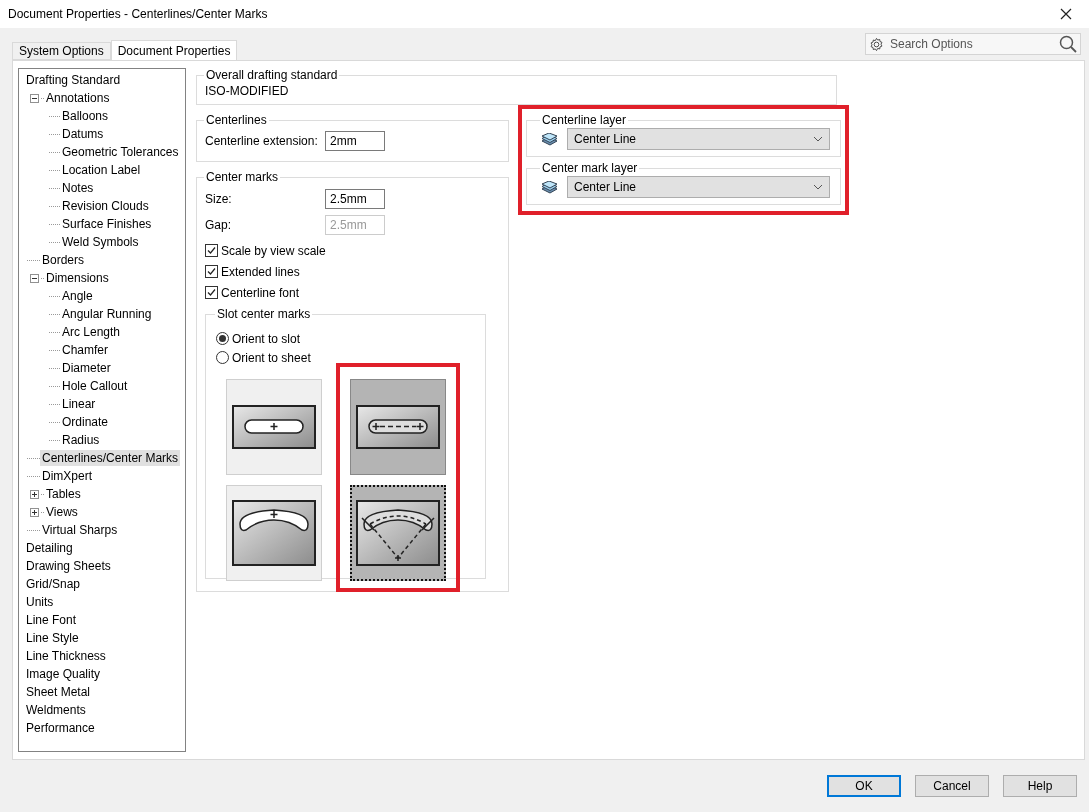  I want to click on tree-item: DimXpert, so click(67, 476).